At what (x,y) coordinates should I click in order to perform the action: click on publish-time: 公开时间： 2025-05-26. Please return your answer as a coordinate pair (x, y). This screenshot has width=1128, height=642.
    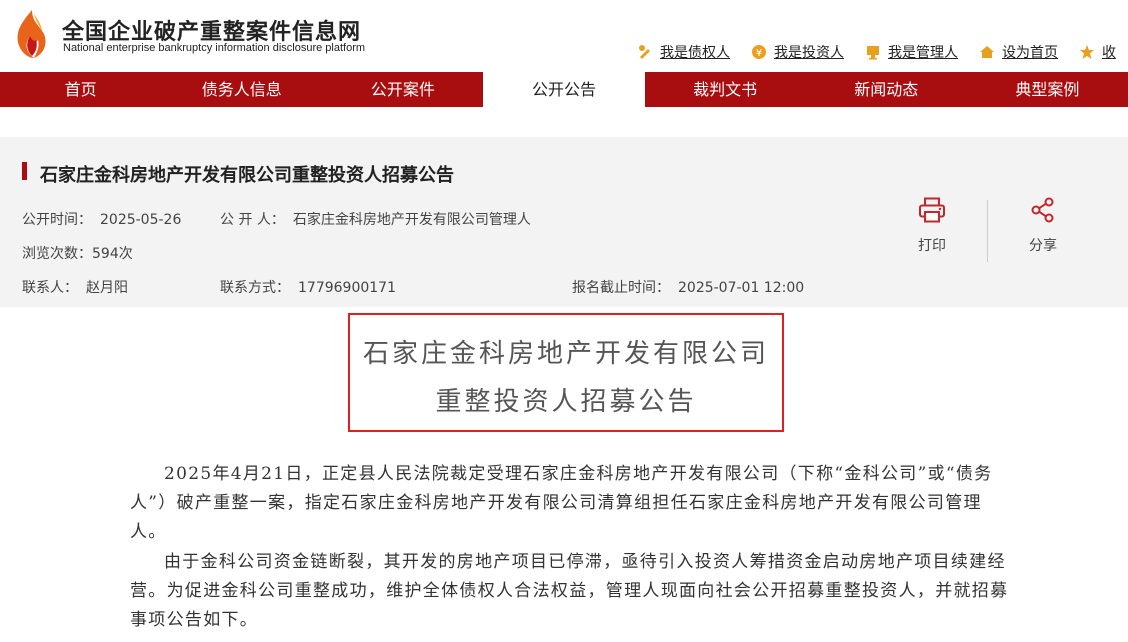
    Looking at the image, I should click on (101, 219).